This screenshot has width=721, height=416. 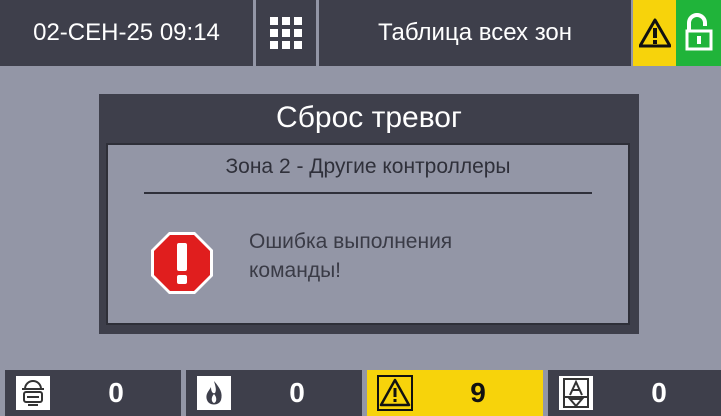 I want to click on page-title: Таблица всех зон, so click(x=475, y=33).